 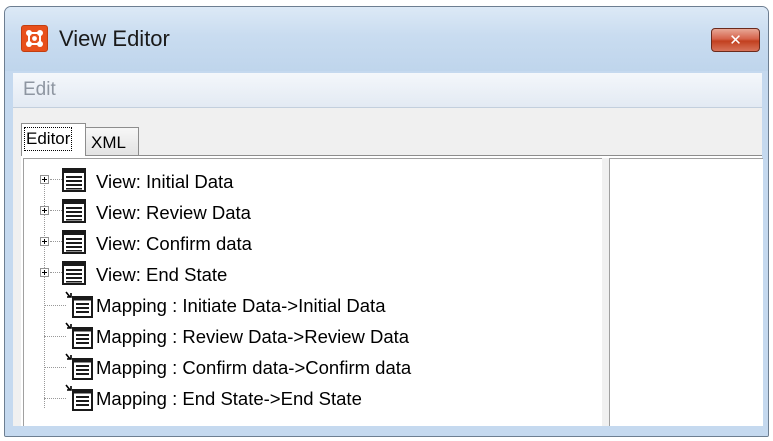 I want to click on tree-item-label: Mapping : End State->End State, so click(x=229, y=398).